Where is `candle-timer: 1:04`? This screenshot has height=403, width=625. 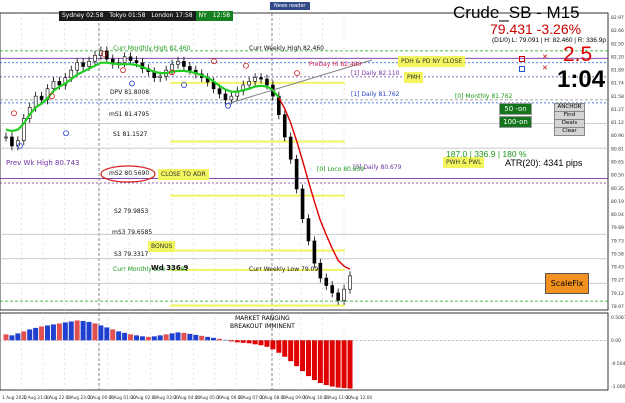
candle-timer: 1:04 is located at coordinates (581, 79).